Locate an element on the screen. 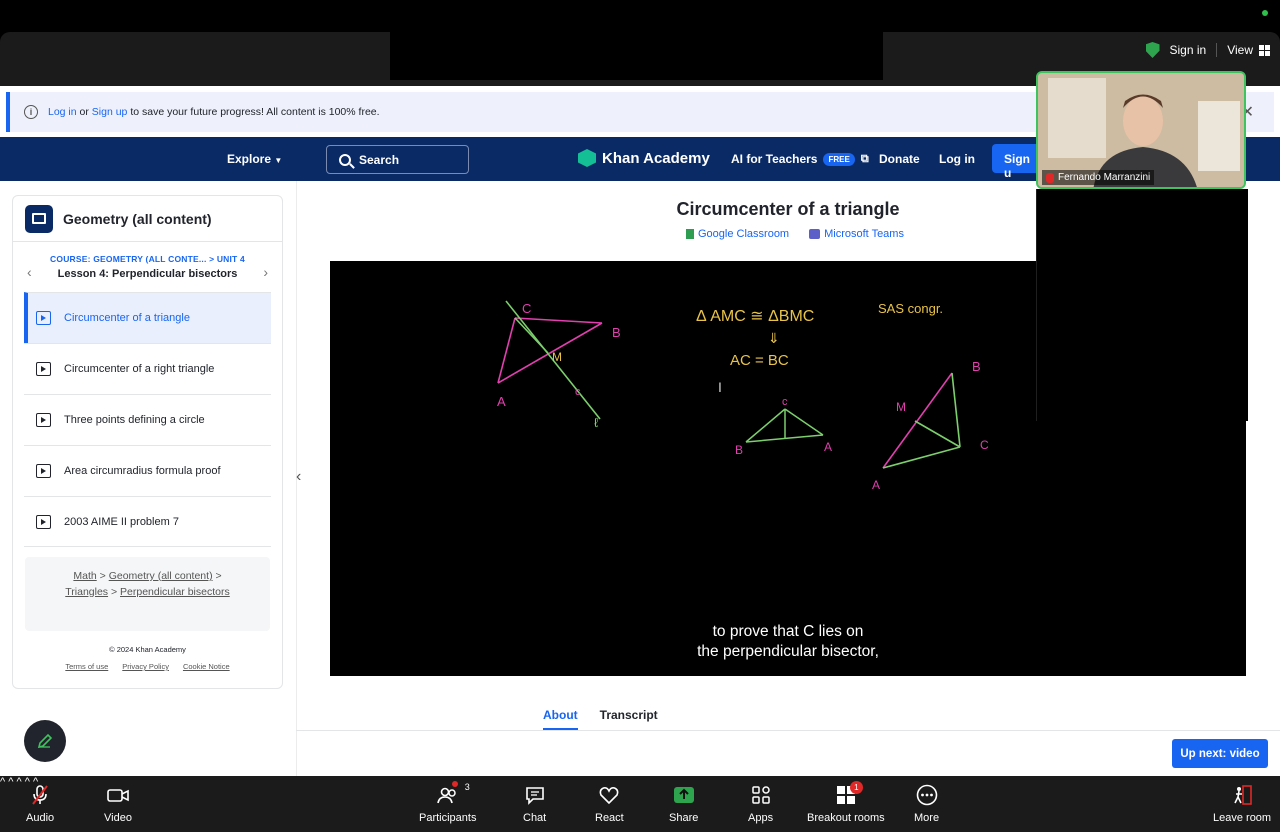 Image resolution: width=1280 pixels, height=832 pixels. react-button: React is located at coordinates (609, 804).